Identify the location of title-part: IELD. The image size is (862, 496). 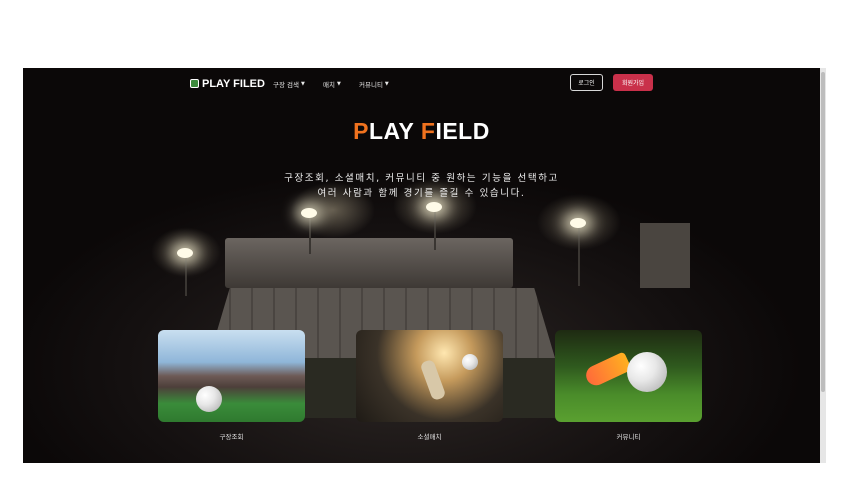
(462, 131).